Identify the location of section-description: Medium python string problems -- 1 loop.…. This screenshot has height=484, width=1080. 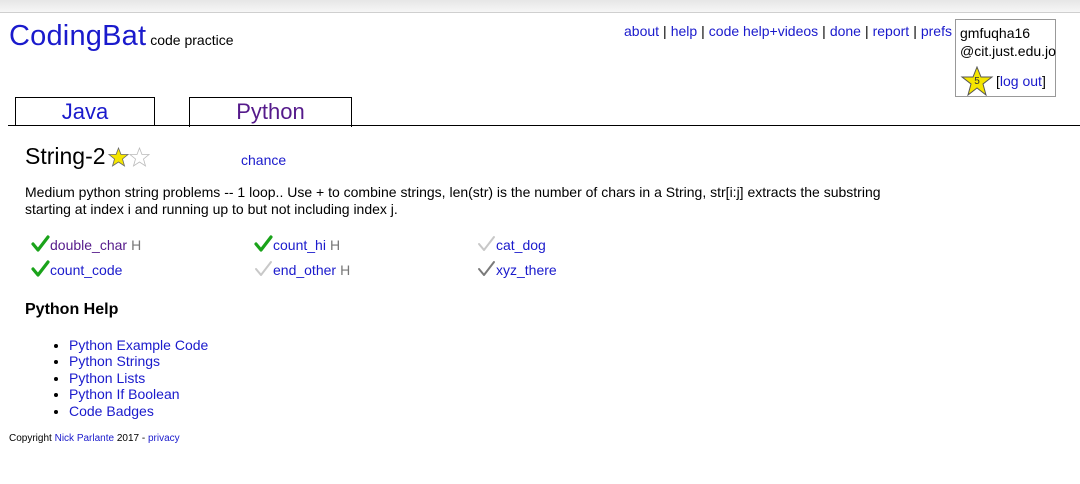
(453, 200).